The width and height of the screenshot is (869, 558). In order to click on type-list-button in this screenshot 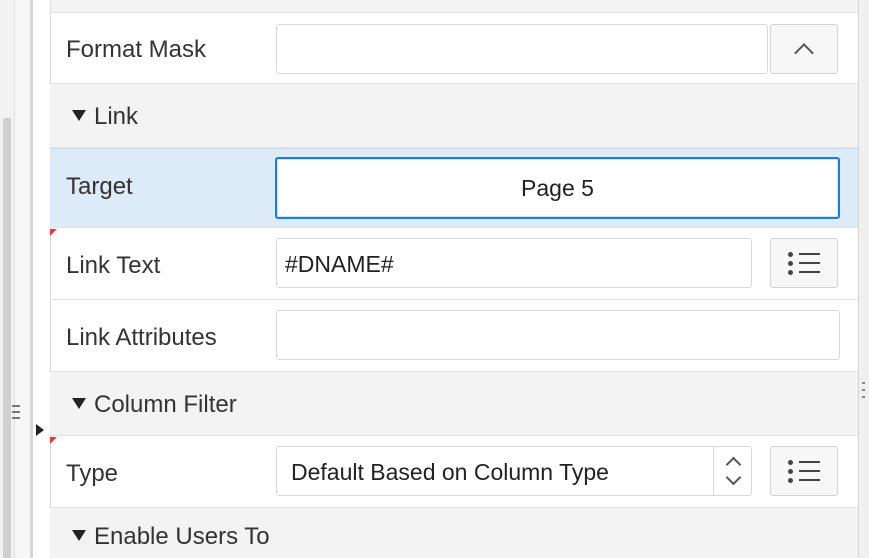, I will do `click(804, 471)`.